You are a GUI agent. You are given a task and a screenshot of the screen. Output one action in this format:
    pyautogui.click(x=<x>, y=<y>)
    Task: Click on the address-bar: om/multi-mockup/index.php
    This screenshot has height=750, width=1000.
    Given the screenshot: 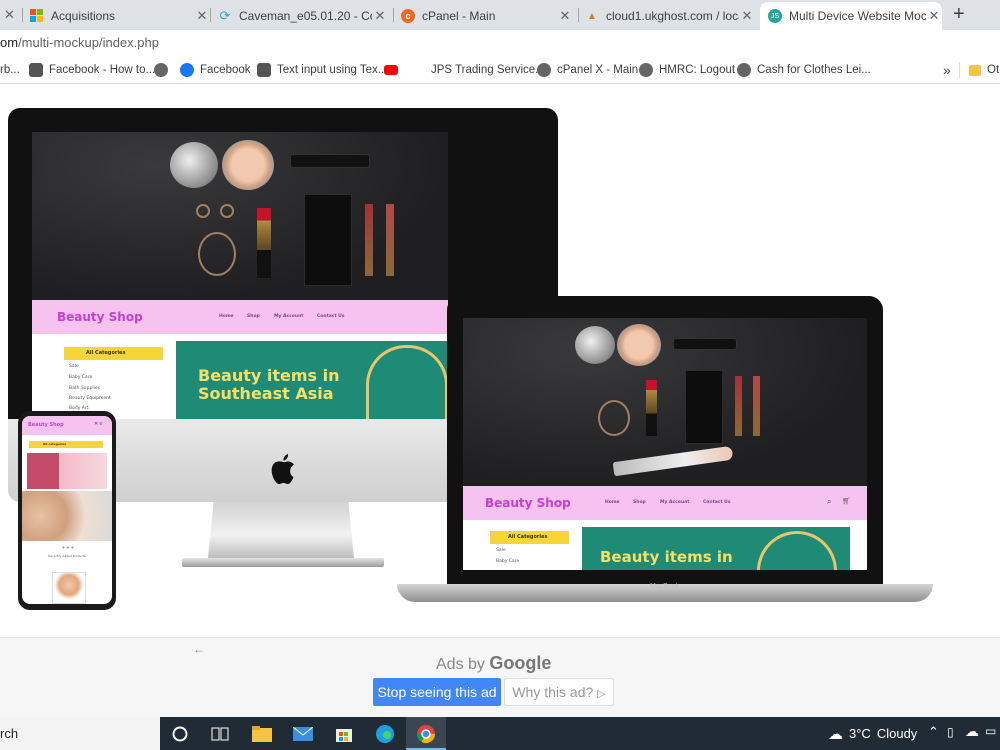 What is the action you would take?
    pyautogui.click(x=500, y=43)
    